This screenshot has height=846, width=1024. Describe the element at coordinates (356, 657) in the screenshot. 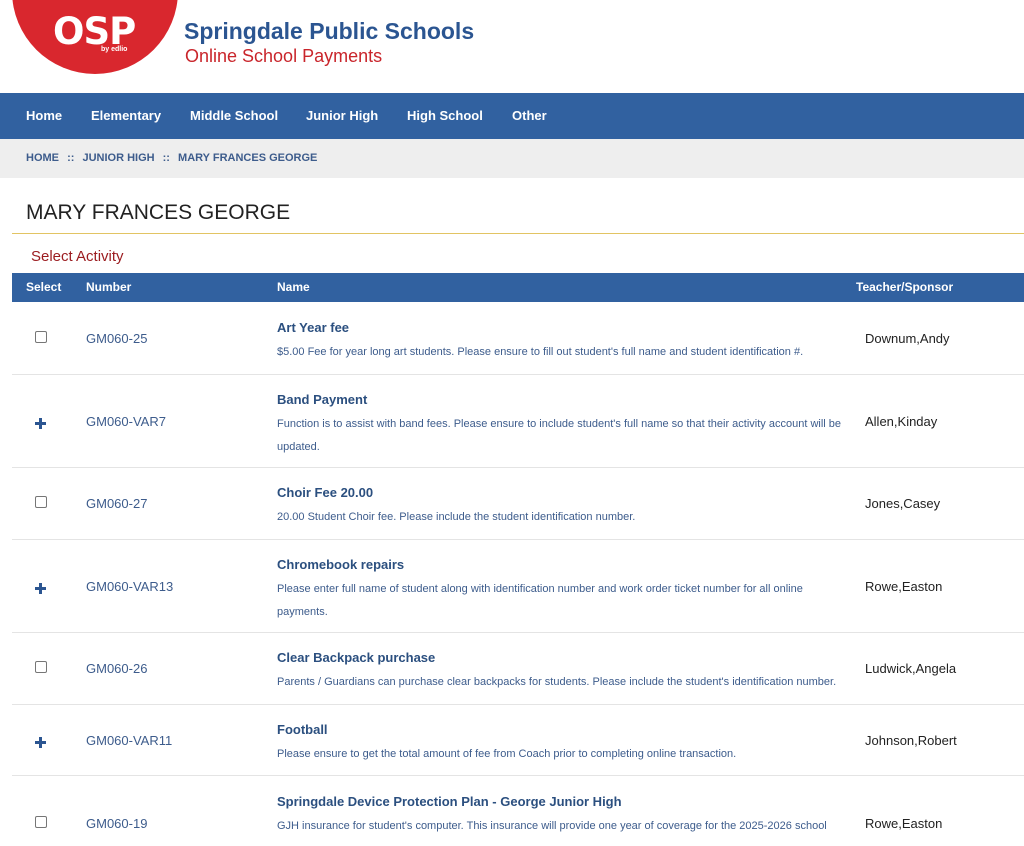

I see `activity-name: Clear Backpack purchase` at that location.